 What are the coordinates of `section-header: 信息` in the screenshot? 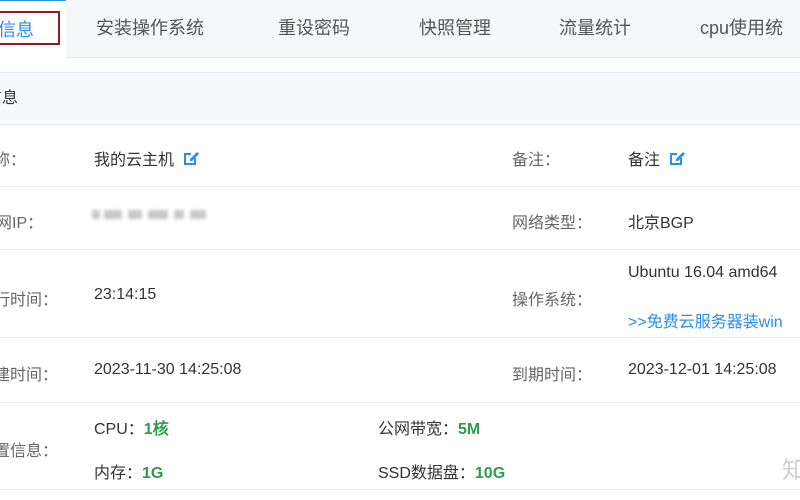 It's located at (400, 98).